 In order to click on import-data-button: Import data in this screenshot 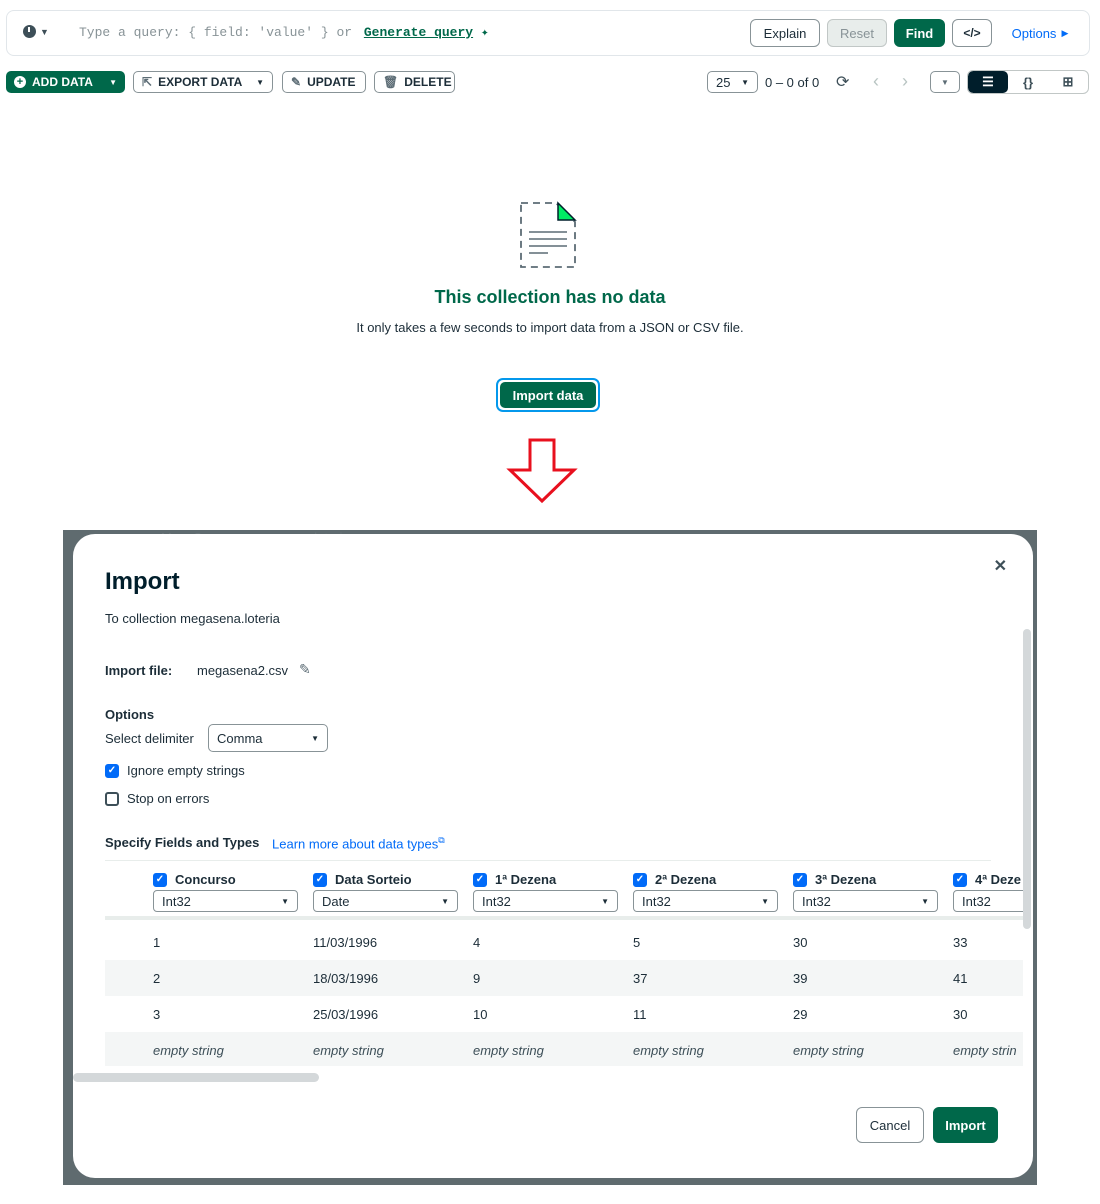, I will do `click(548, 395)`.